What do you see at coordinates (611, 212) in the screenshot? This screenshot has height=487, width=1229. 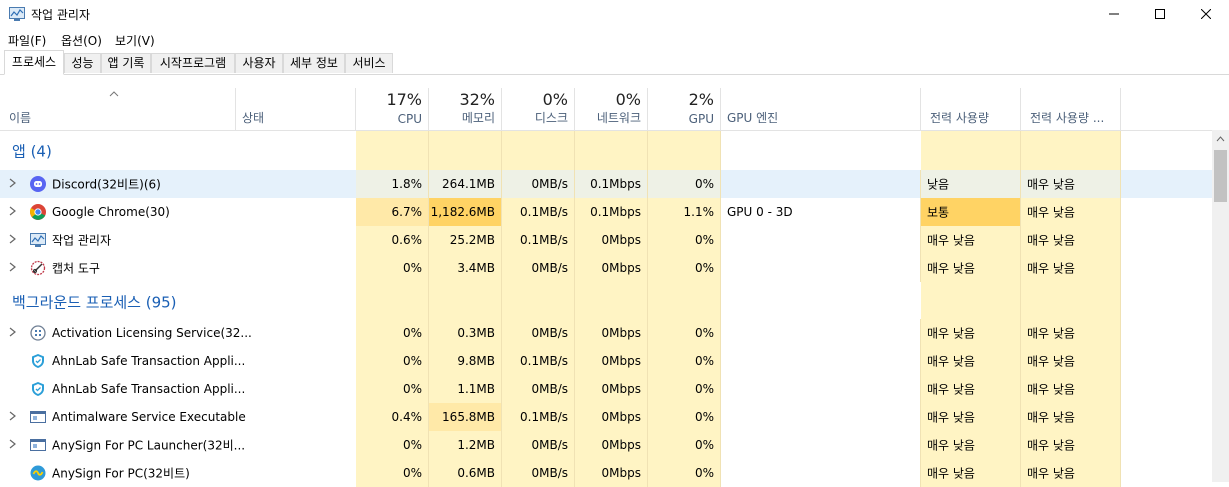 I see `cell-net: 0.1Mbps` at bounding box center [611, 212].